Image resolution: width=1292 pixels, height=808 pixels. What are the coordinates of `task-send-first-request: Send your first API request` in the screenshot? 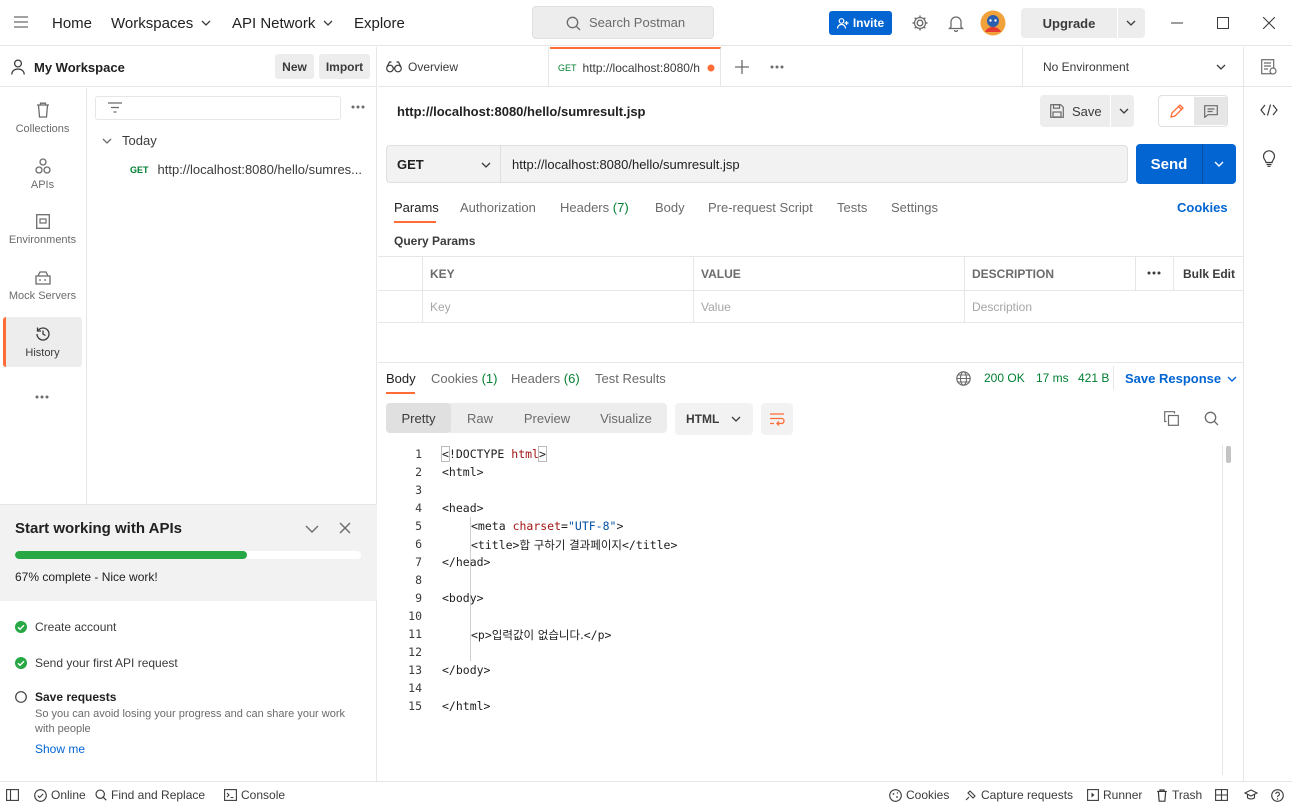 It's located at (96, 663).